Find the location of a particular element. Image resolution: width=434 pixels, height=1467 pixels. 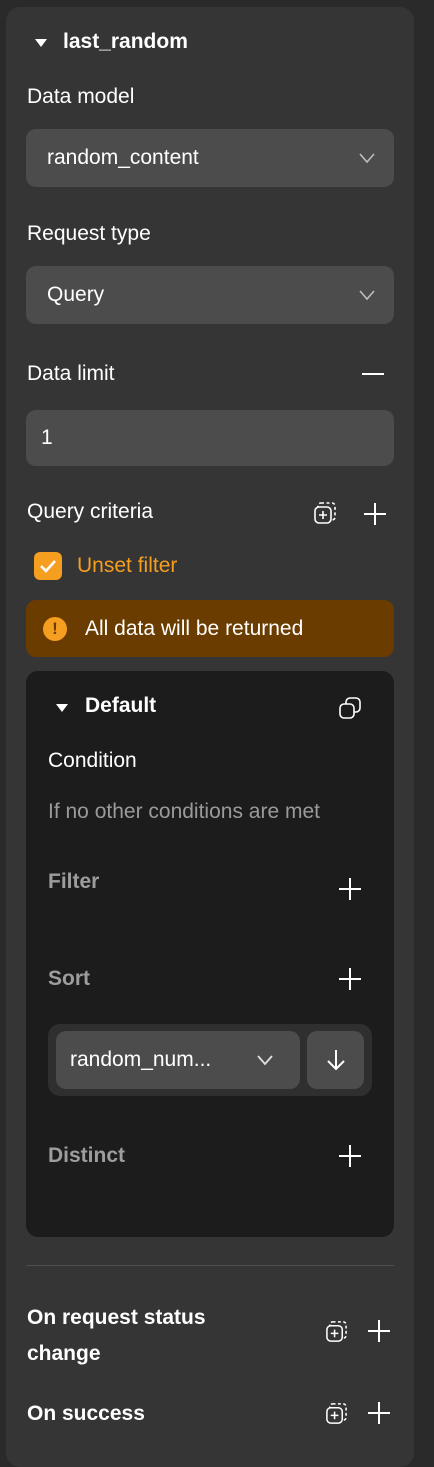

filter-label: Filter is located at coordinates (74, 881).